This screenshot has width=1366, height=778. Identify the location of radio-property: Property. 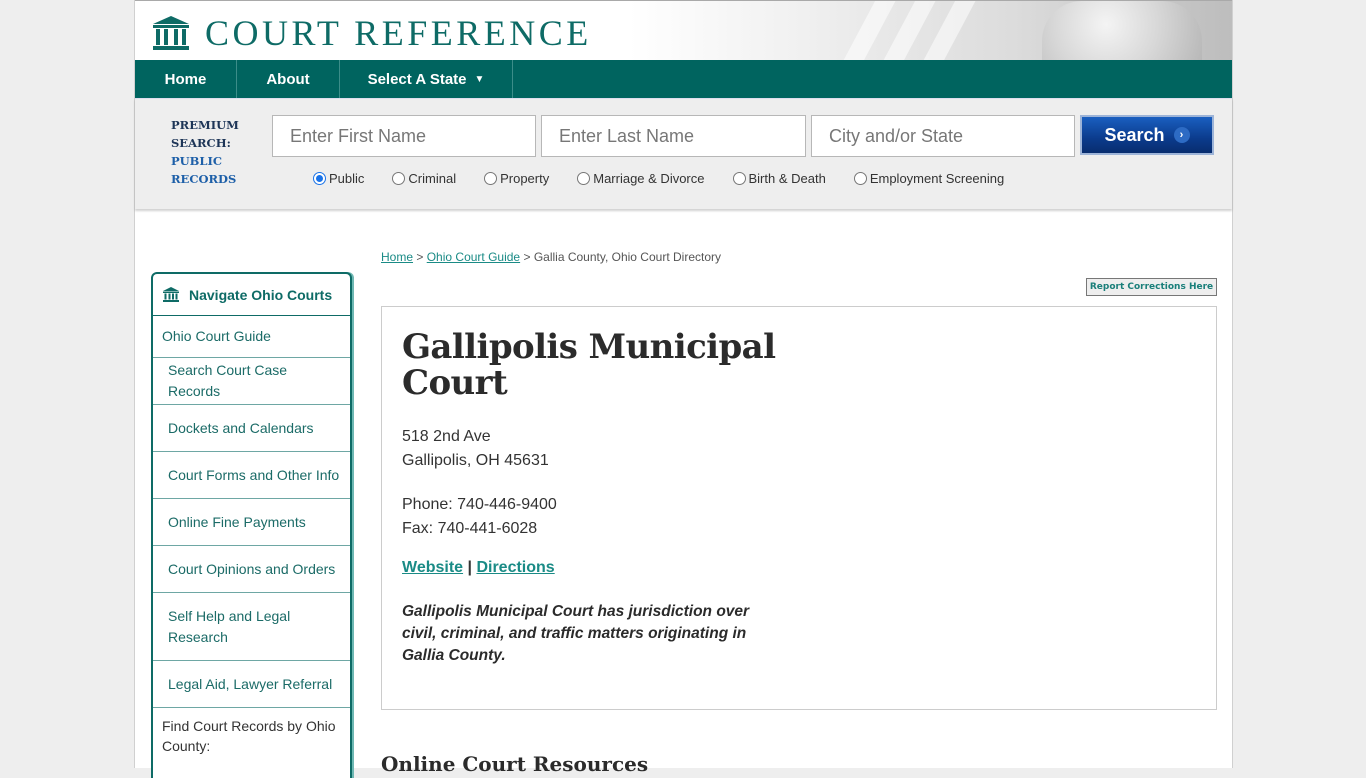
(516, 178).